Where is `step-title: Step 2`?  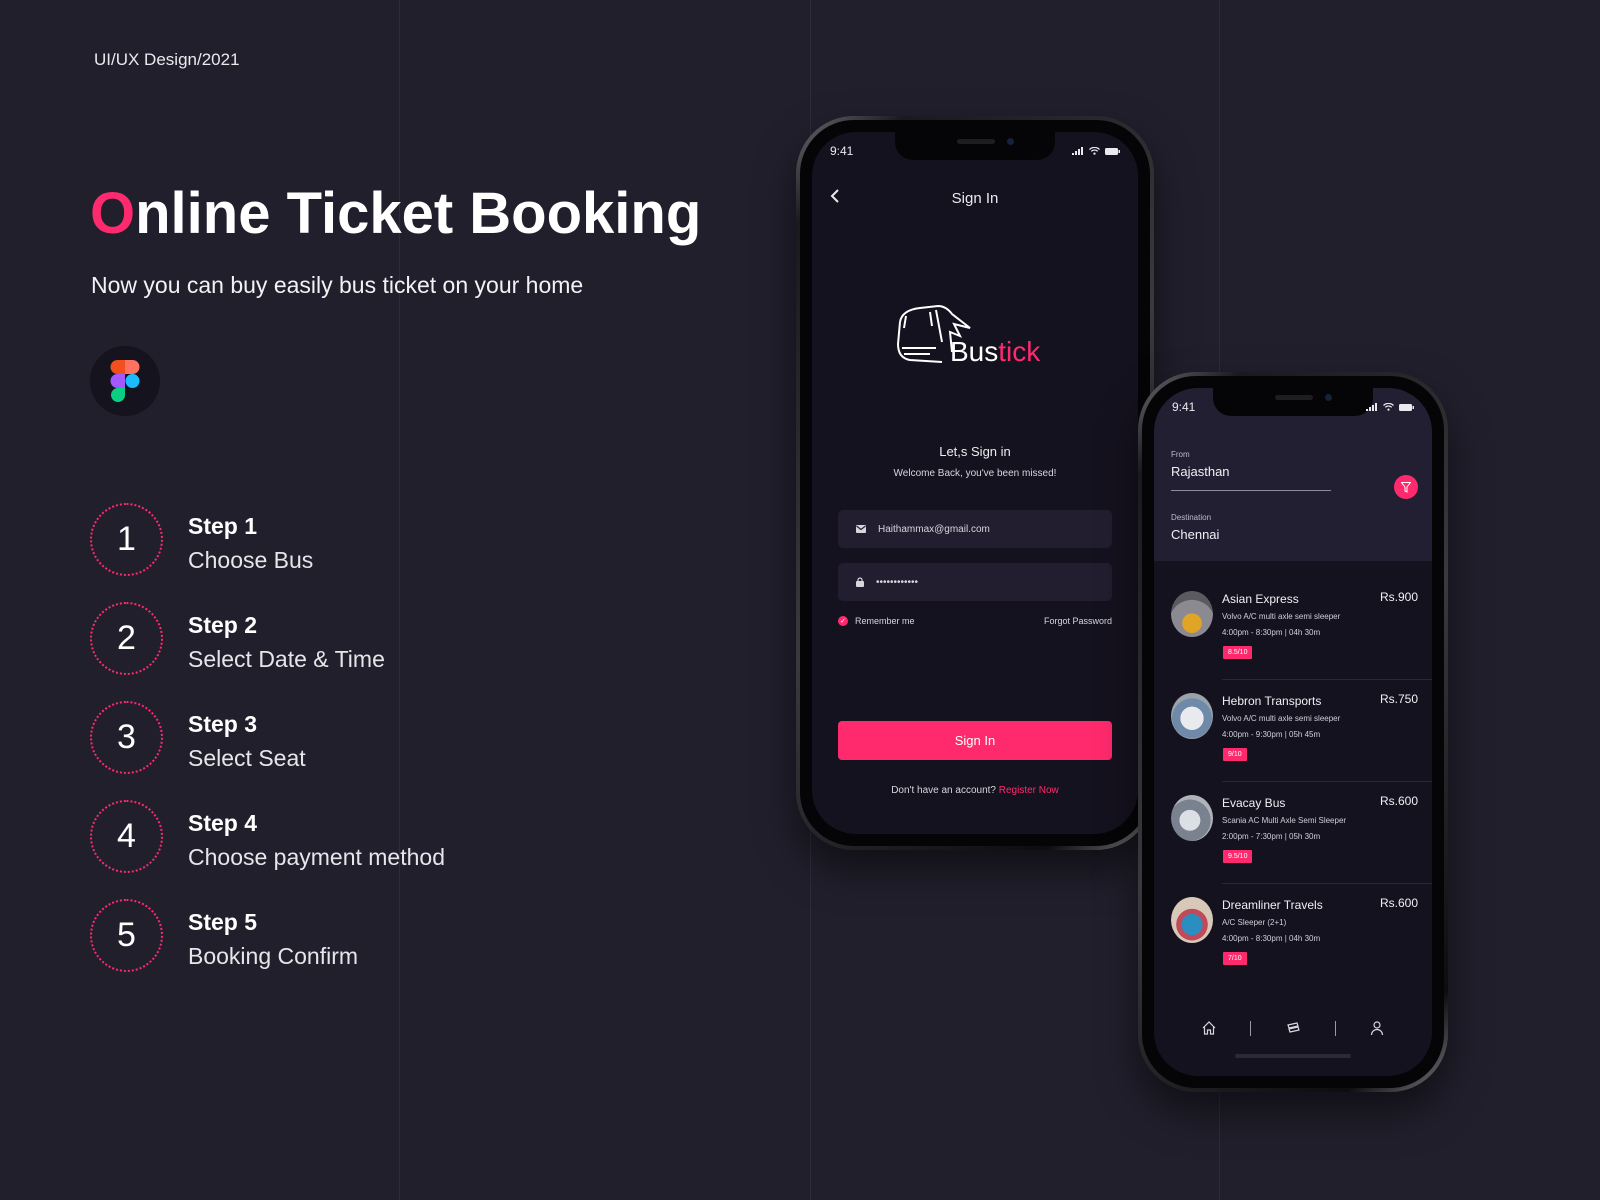 step-title: Step 2 is located at coordinates (223, 625).